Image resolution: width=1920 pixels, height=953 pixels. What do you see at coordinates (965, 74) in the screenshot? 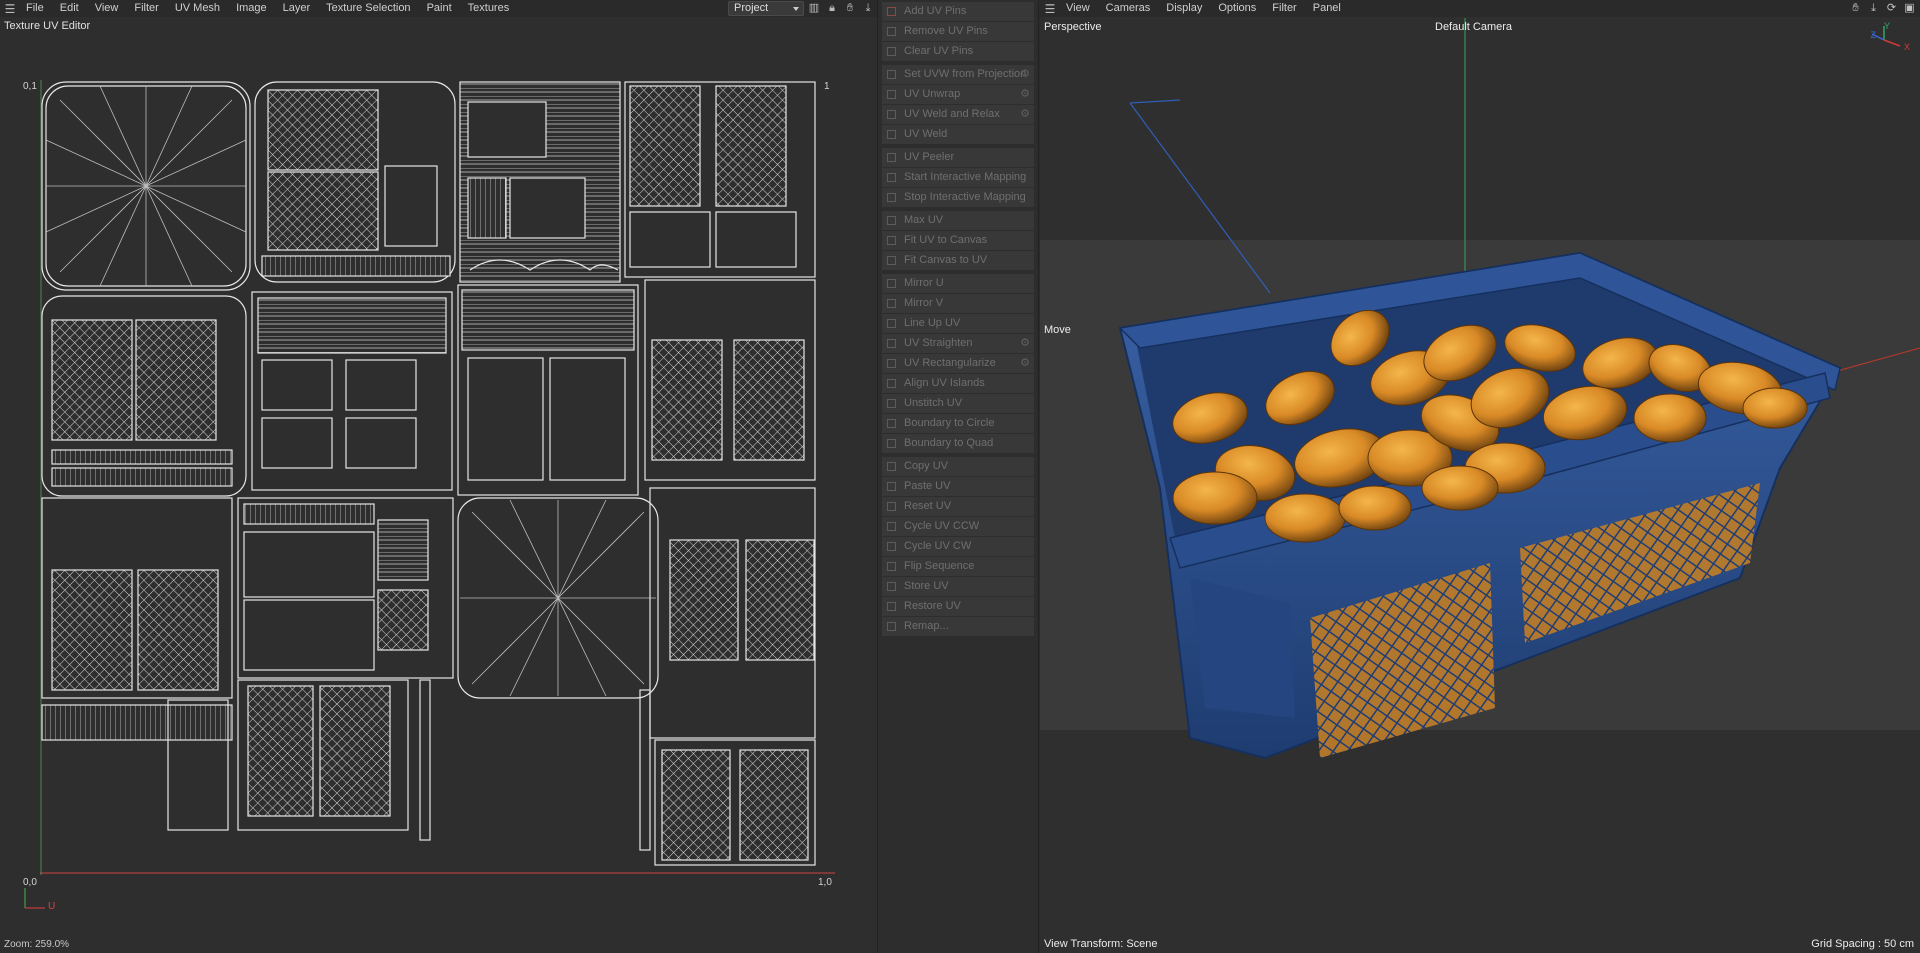
I see `command-label: Set UVW from Projection` at bounding box center [965, 74].